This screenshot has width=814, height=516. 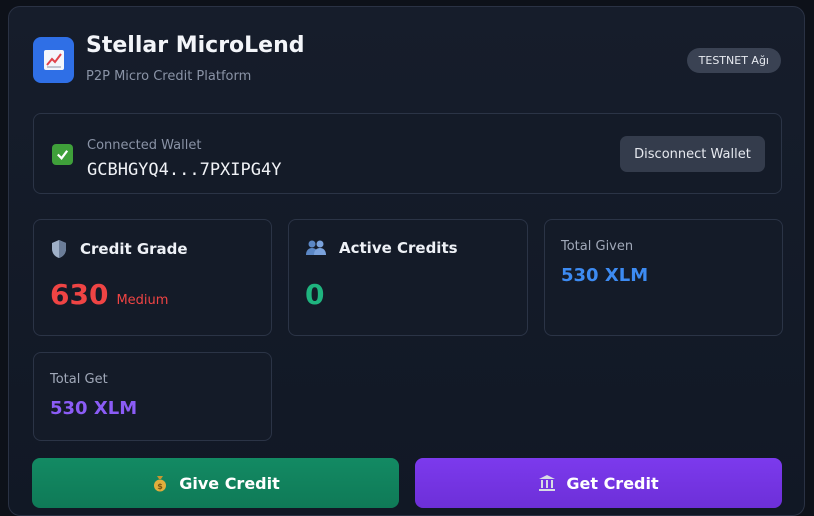 What do you see at coordinates (152, 277) in the screenshot?
I see `credit-grade-card: Credit Grade 630 Medium` at bounding box center [152, 277].